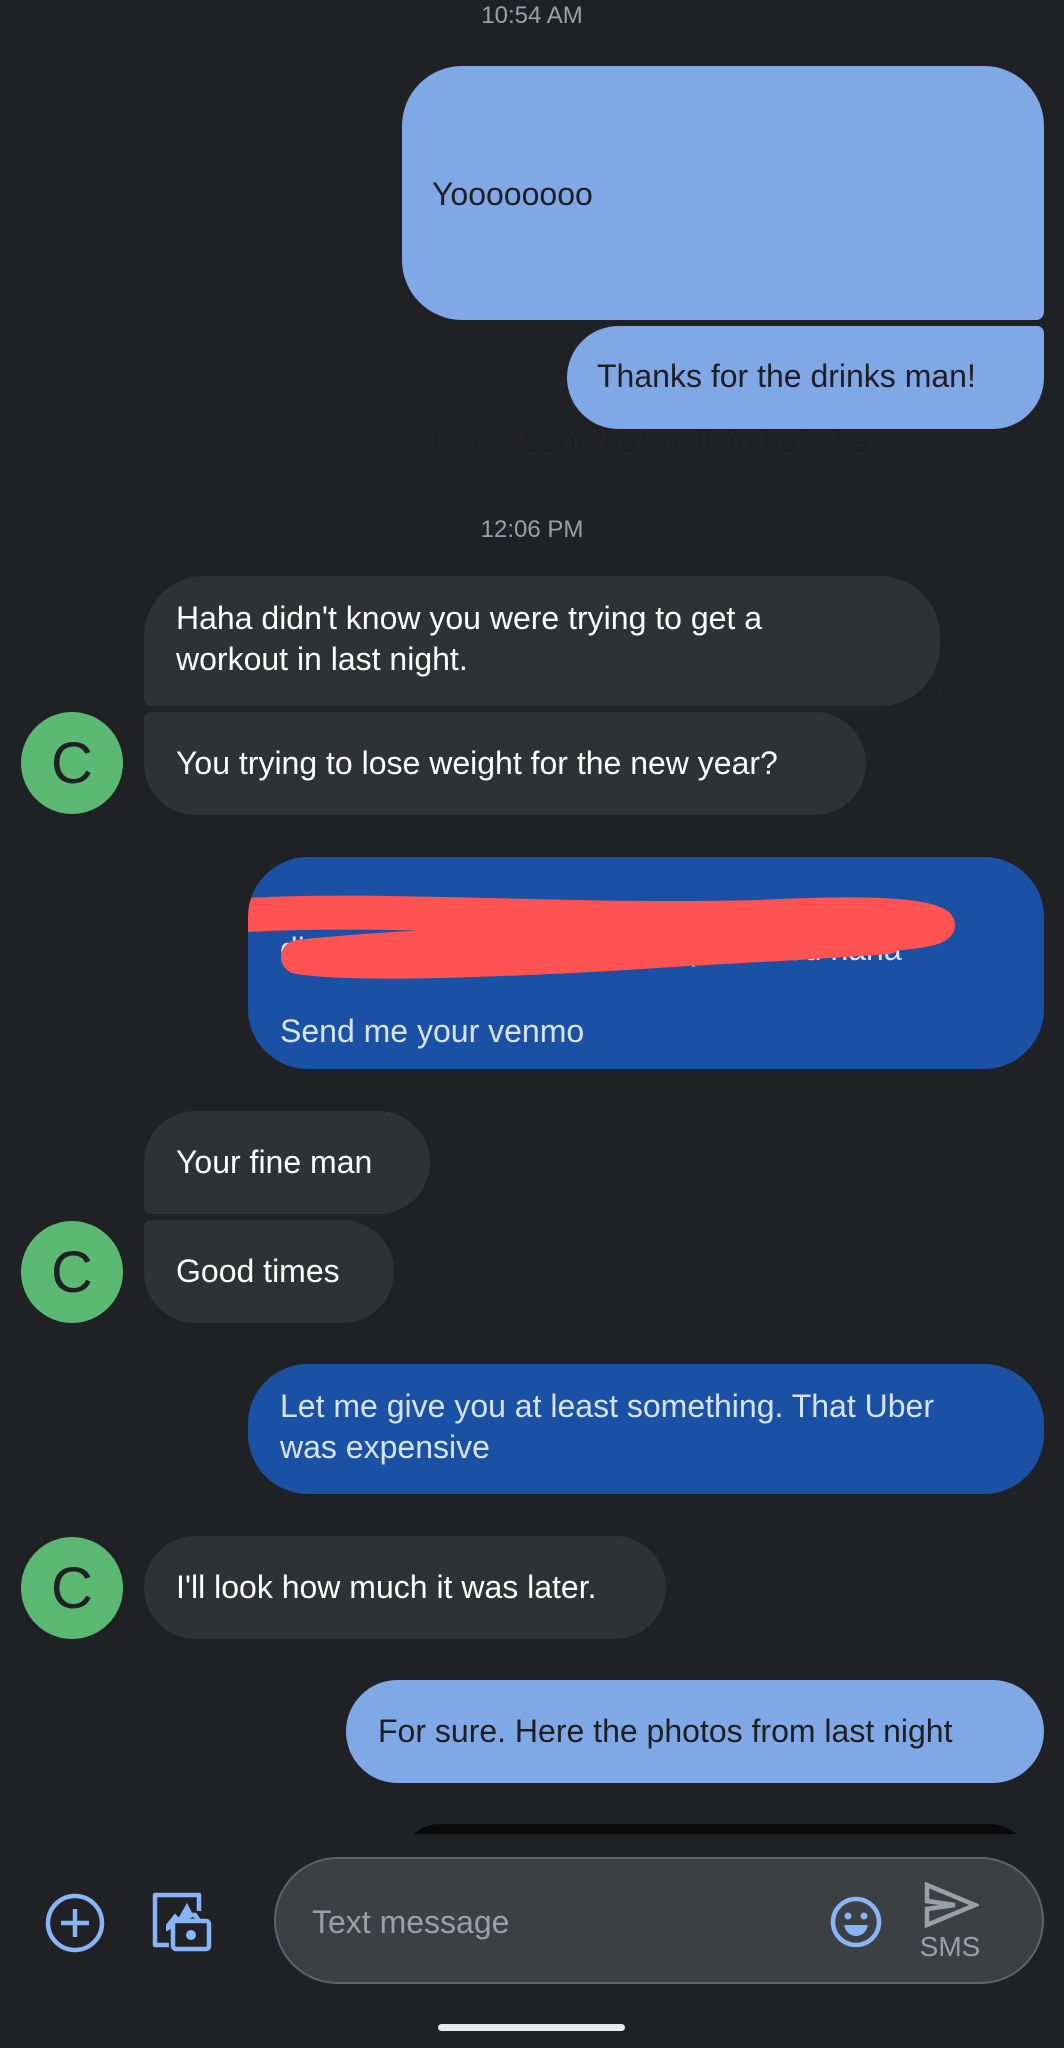 The width and height of the screenshot is (1064, 2048). I want to click on message-bubble-incoming: I'll look how much it was later., so click(405, 1587).